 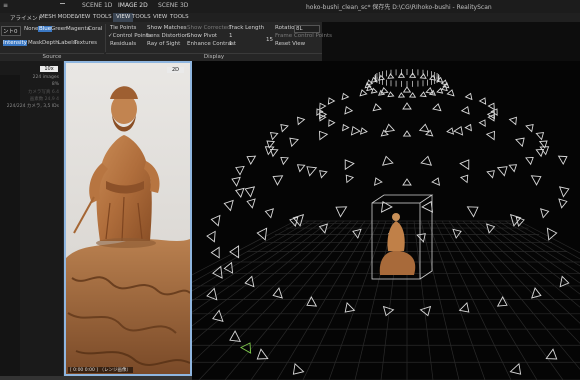 What do you see at coordinates (11, 31) in the screenshot?
I see `source-dropdown: ント0` at bounding box center [11, 31].